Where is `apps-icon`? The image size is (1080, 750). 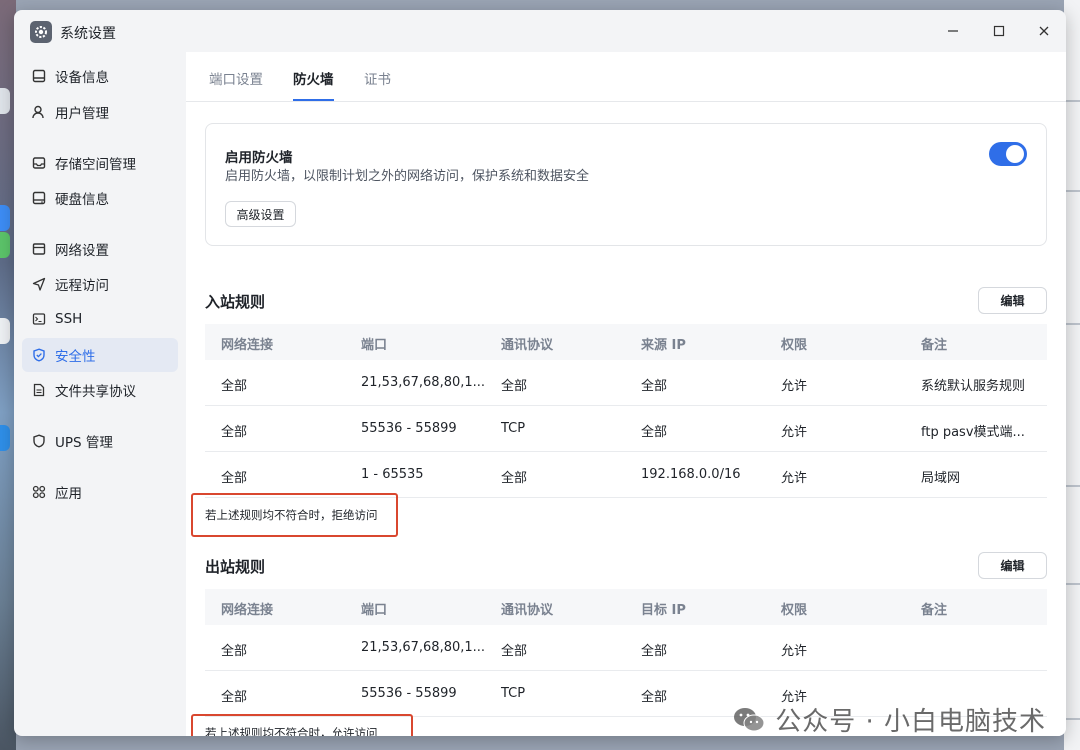
apps-icon is located at coordinates (39, 492).